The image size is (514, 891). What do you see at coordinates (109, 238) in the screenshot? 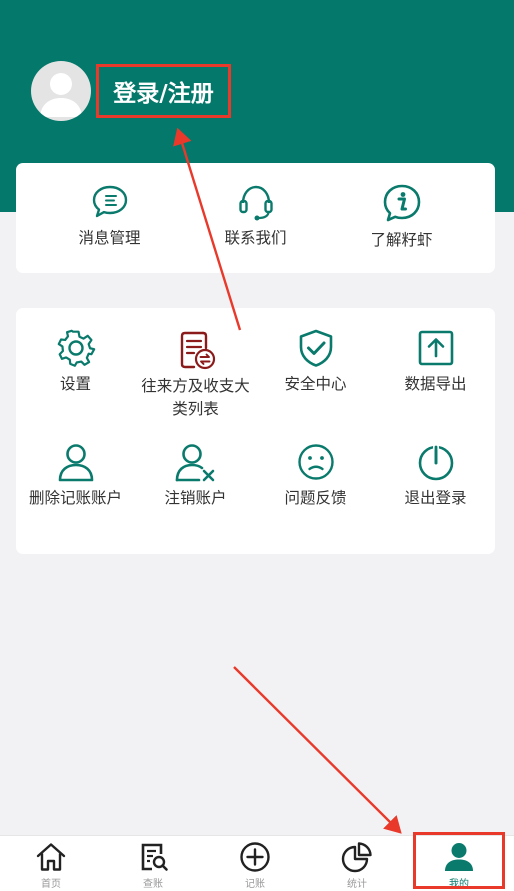
I see `quick-link-label: 消息管理` at bounding box center [109, 238].